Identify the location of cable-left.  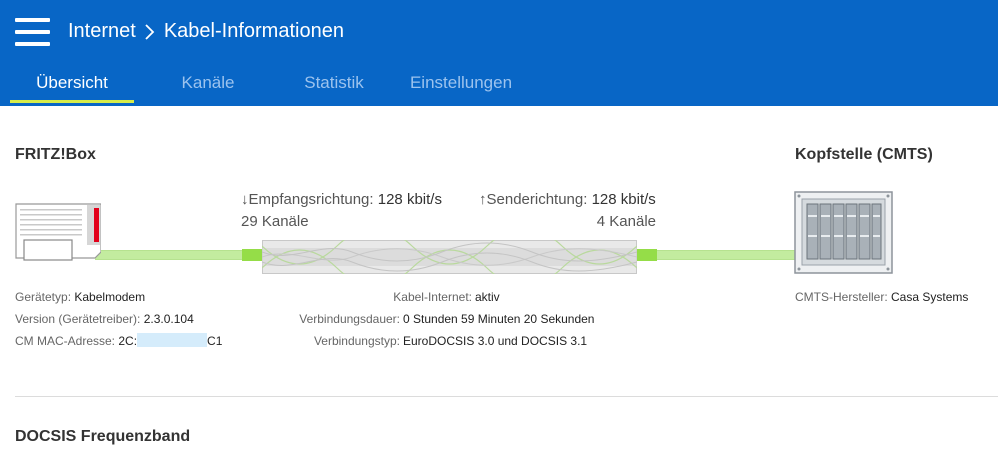
(170, 255).